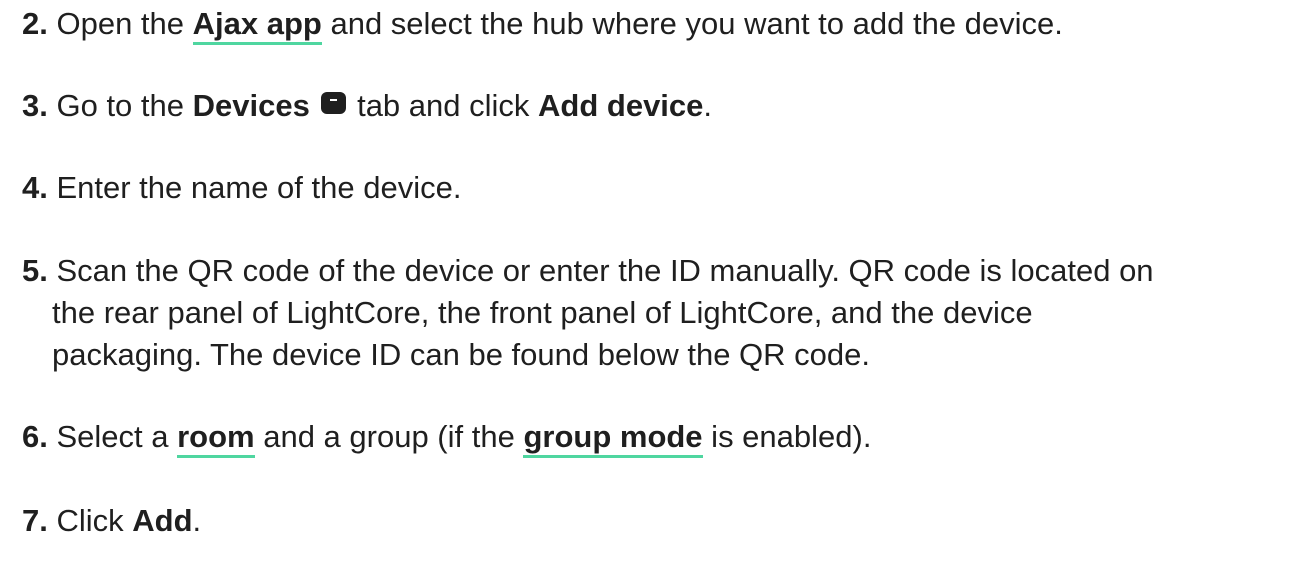  I want to click on step-7: 7. Click Add., so click(111, 521).